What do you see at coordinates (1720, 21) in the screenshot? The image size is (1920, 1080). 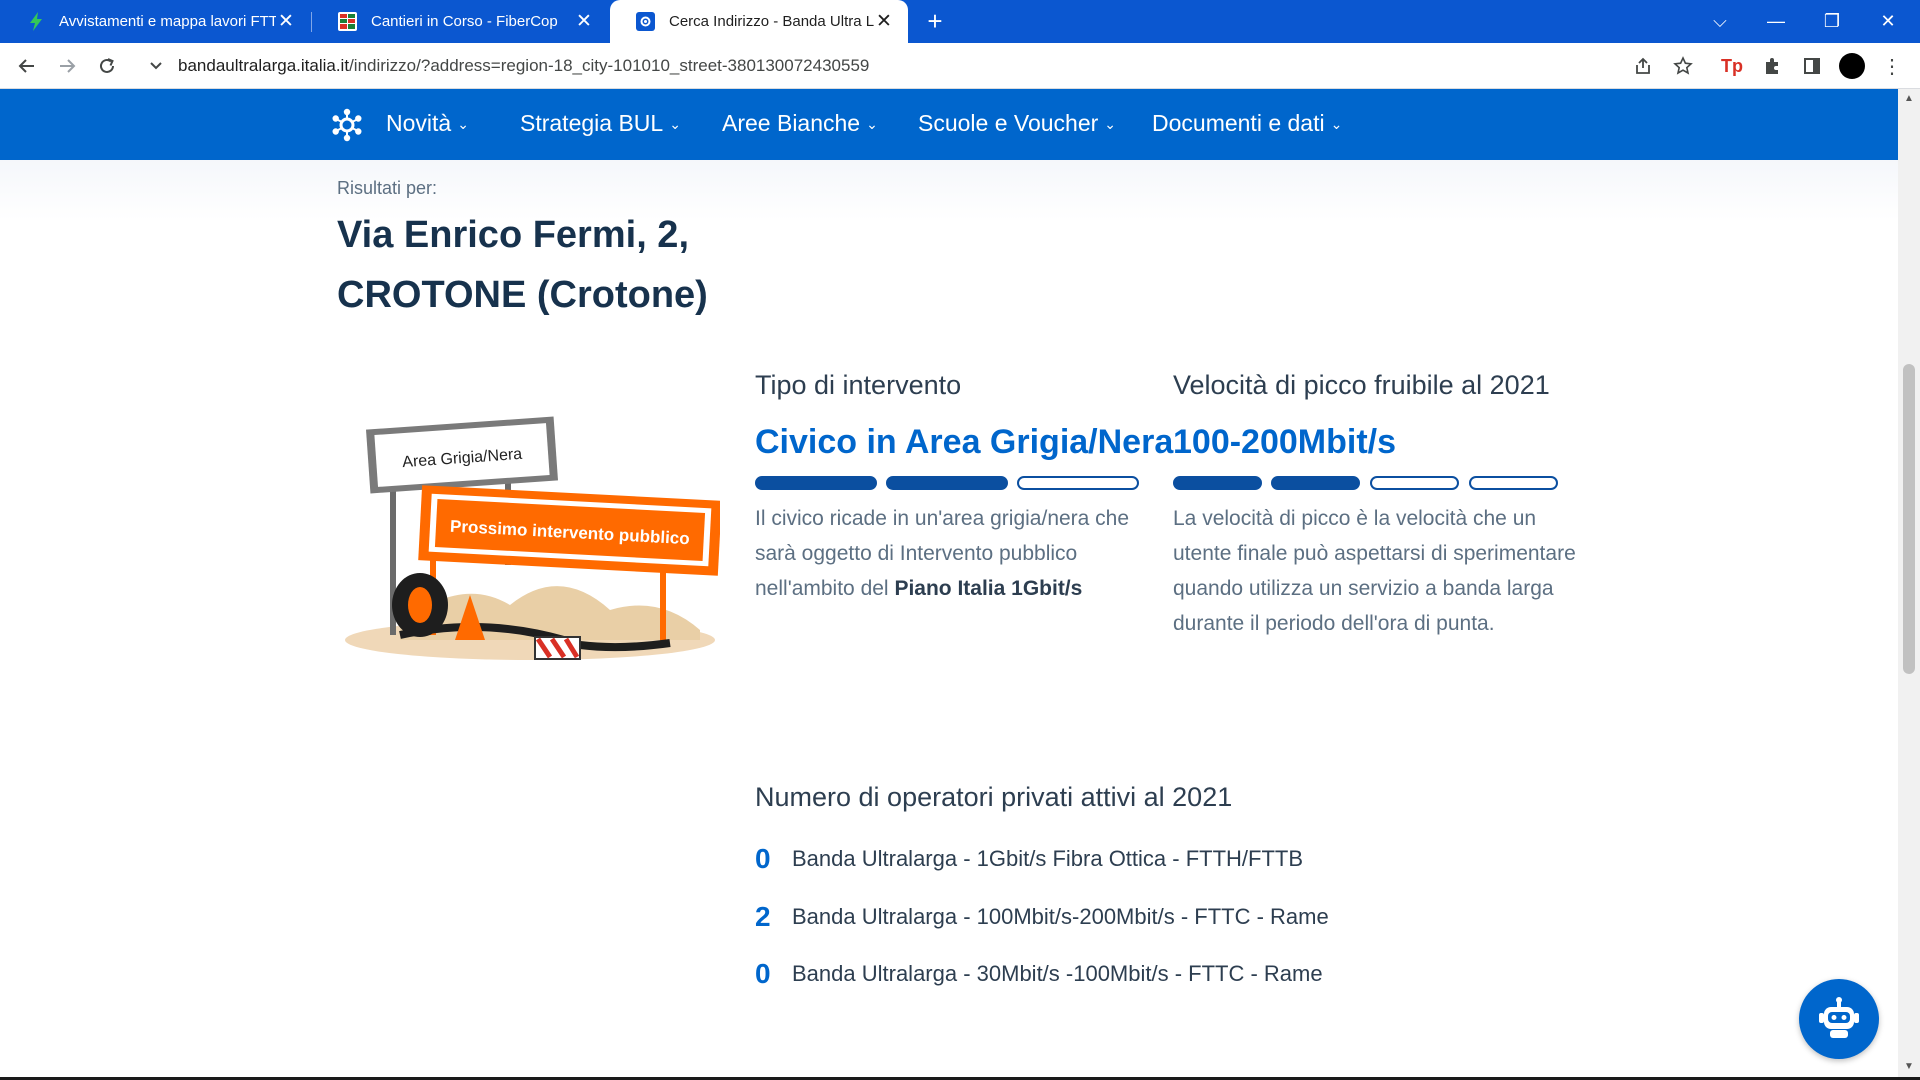 I see `tab-search-chevron-icon: ⌵` at bounding box center [1720, 21].